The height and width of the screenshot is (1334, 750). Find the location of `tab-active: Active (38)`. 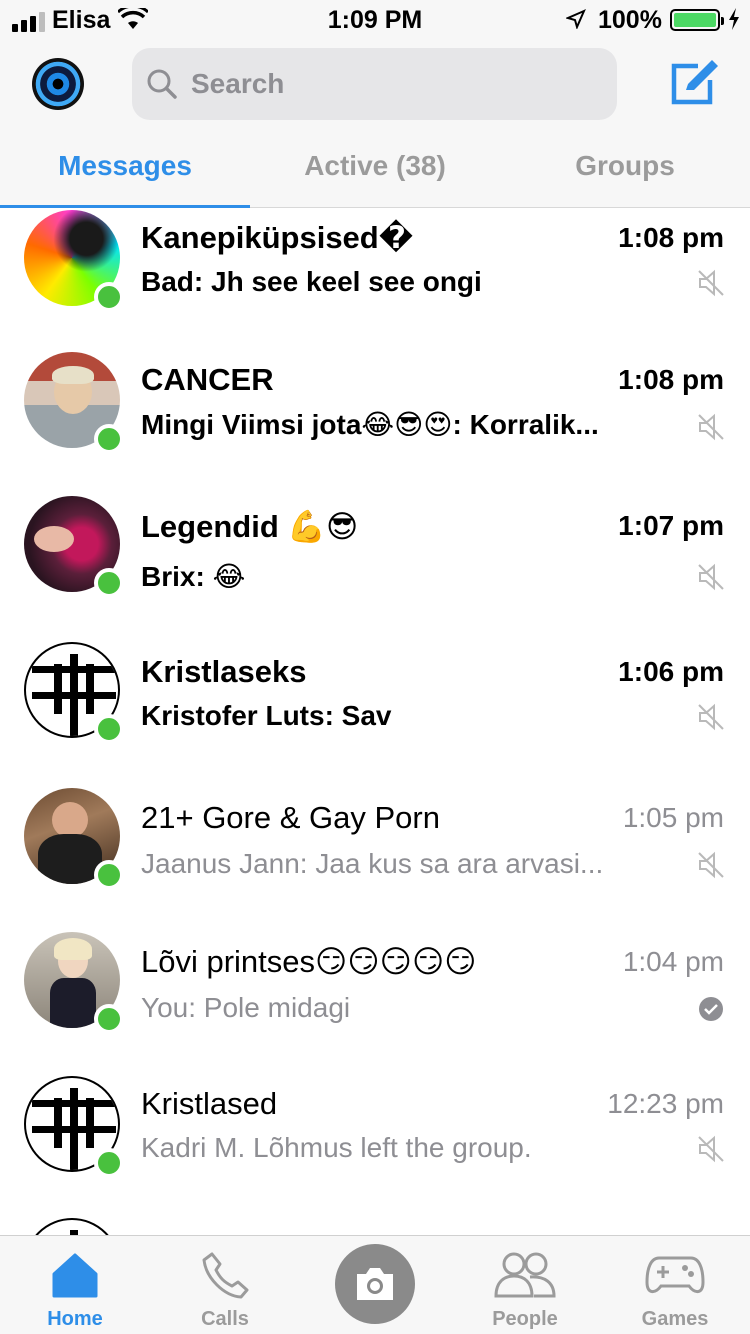

tab-active: Active (38) is located at coordinates (375, 166).